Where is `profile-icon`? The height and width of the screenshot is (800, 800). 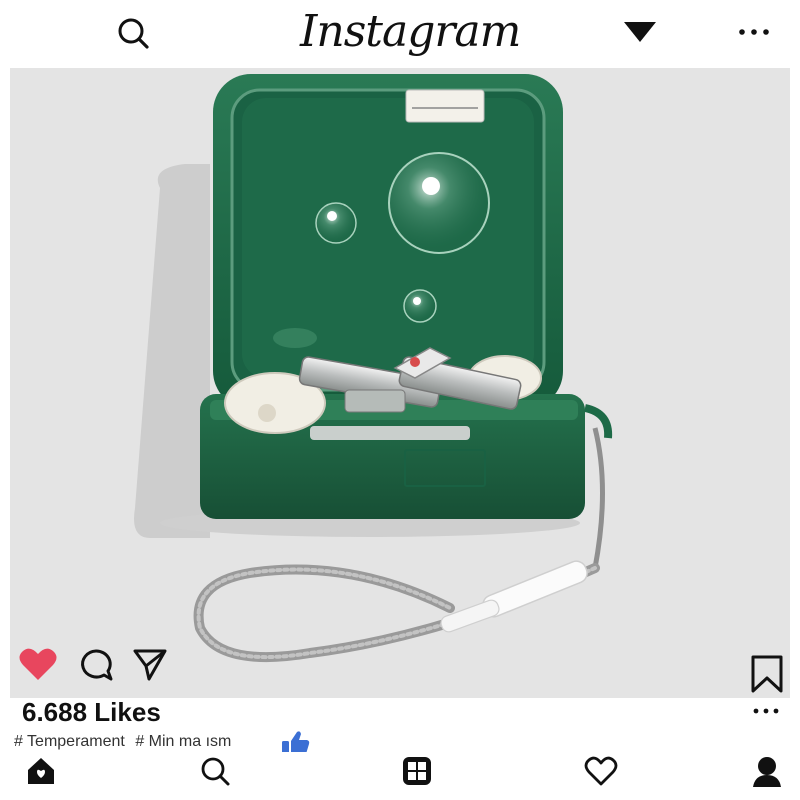 profile-icon is located at coordinates (767, 771).